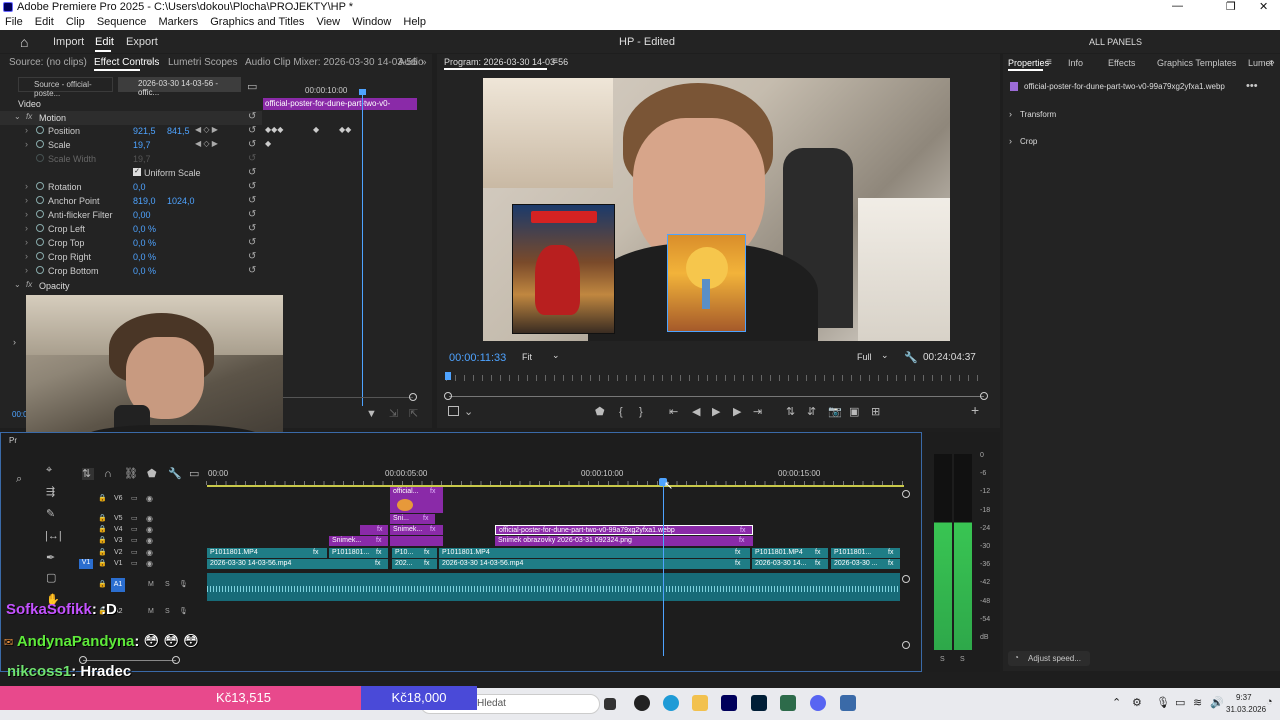 This screenshot has width=1280, height=720. Describe the element at coordinates (129, 660) in the screenshot. I see `timeline-hscroll` at that location.